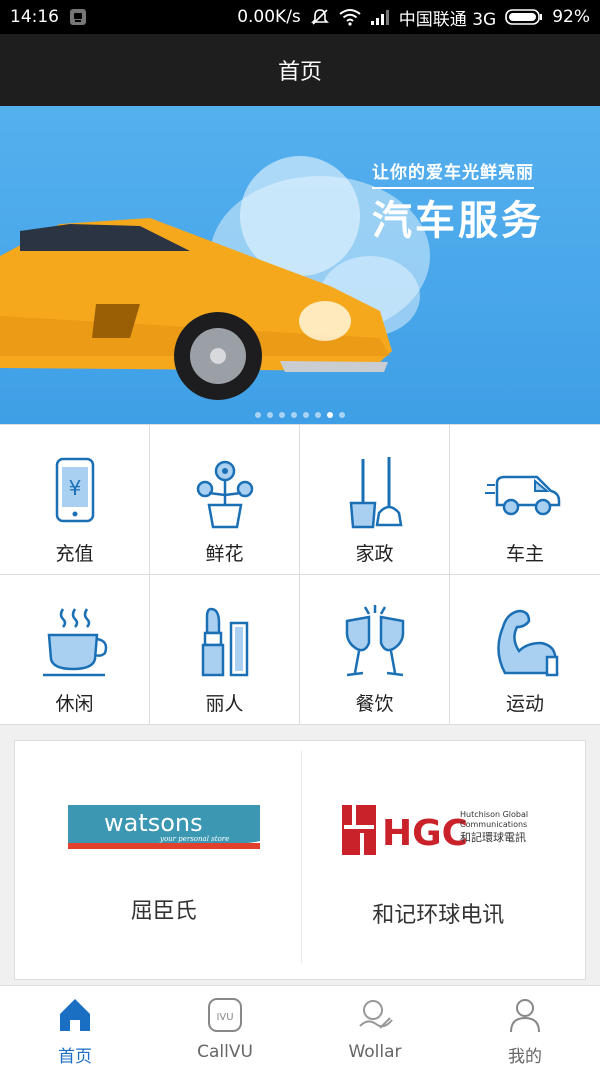 The width and height of the screenshot is (600, 1067). I want to click on category-beauty: 丽人, so click(225, 650).